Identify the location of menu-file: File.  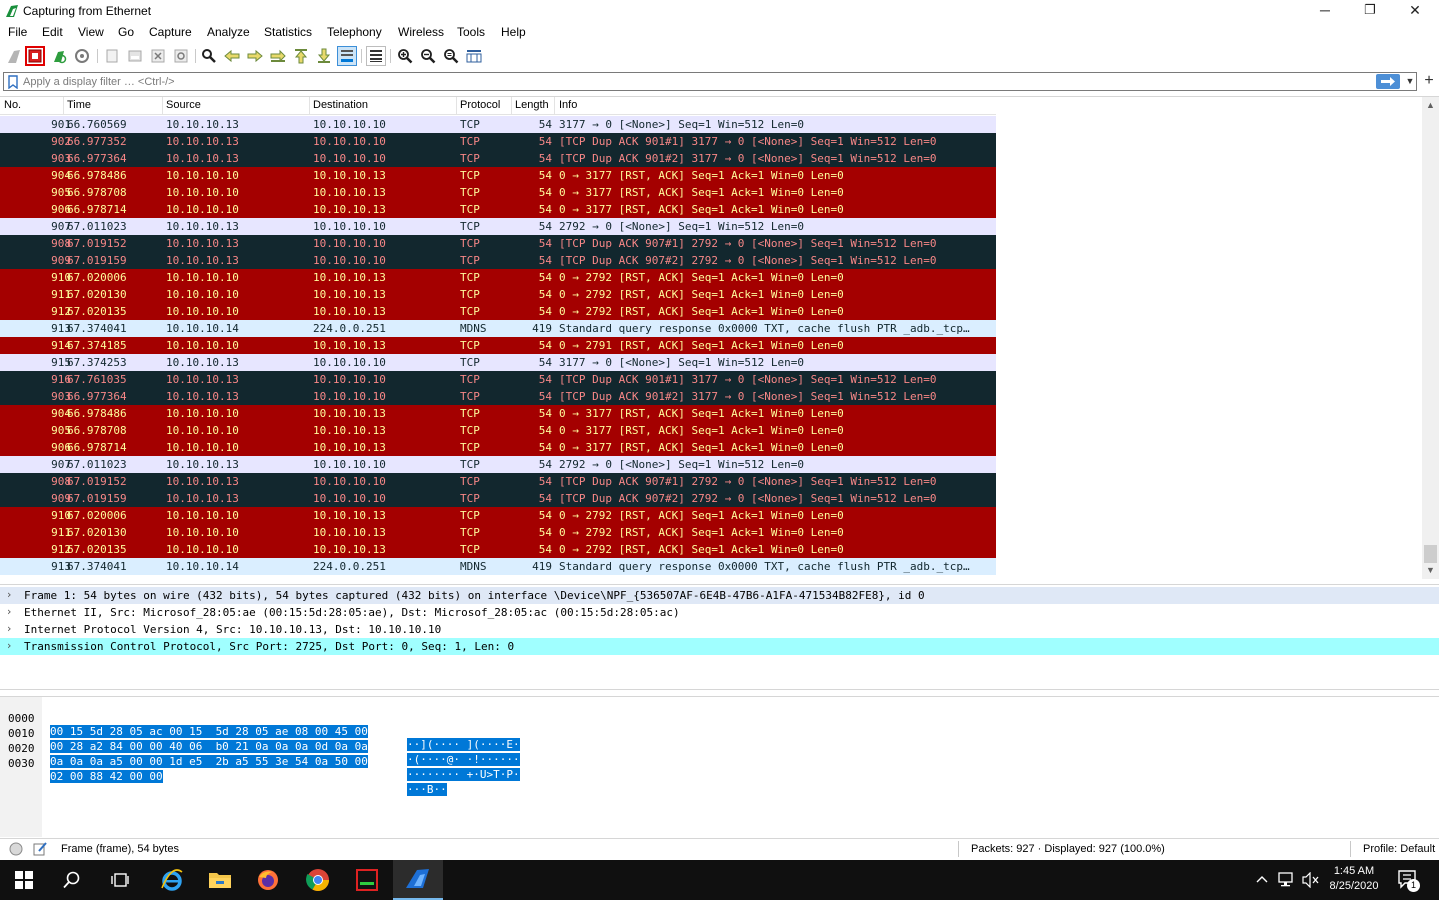
(17, 32).